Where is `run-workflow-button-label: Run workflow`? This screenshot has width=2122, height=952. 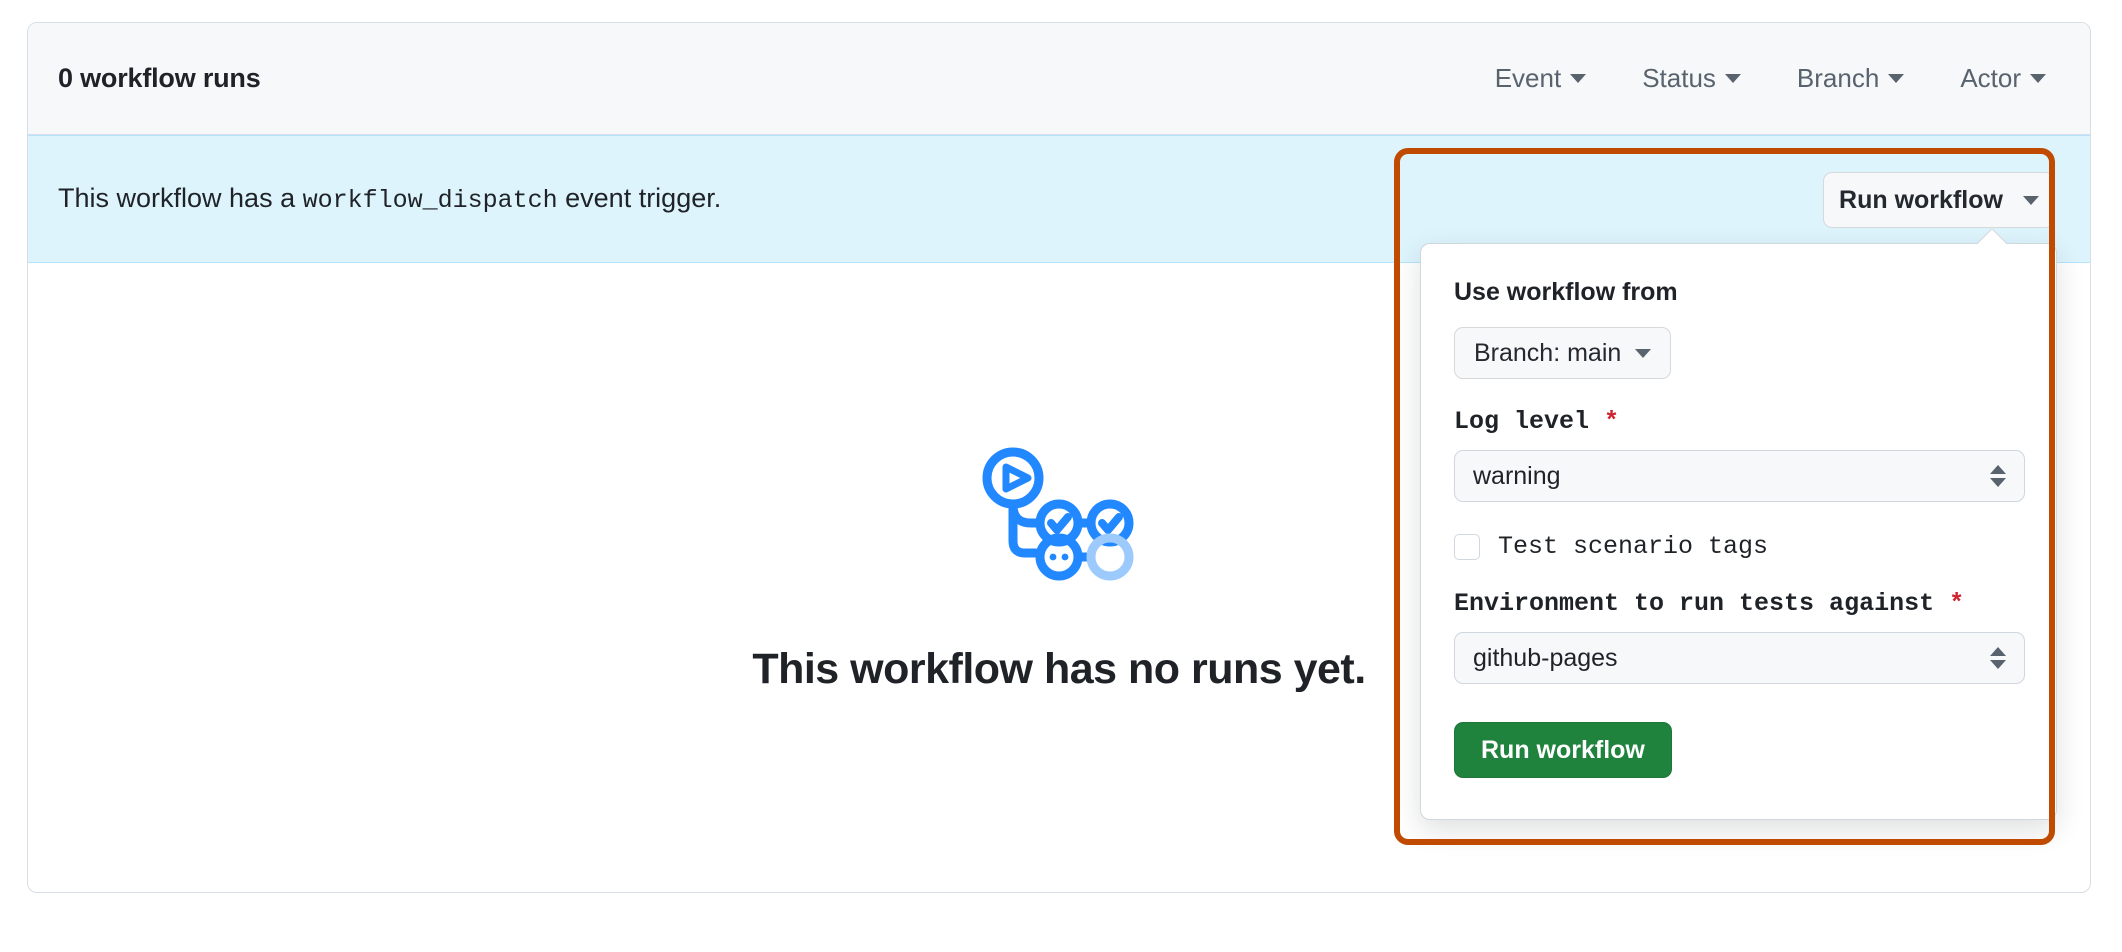 run-workflow-button-label: Run workflow is located at coordinates (1921, 199).